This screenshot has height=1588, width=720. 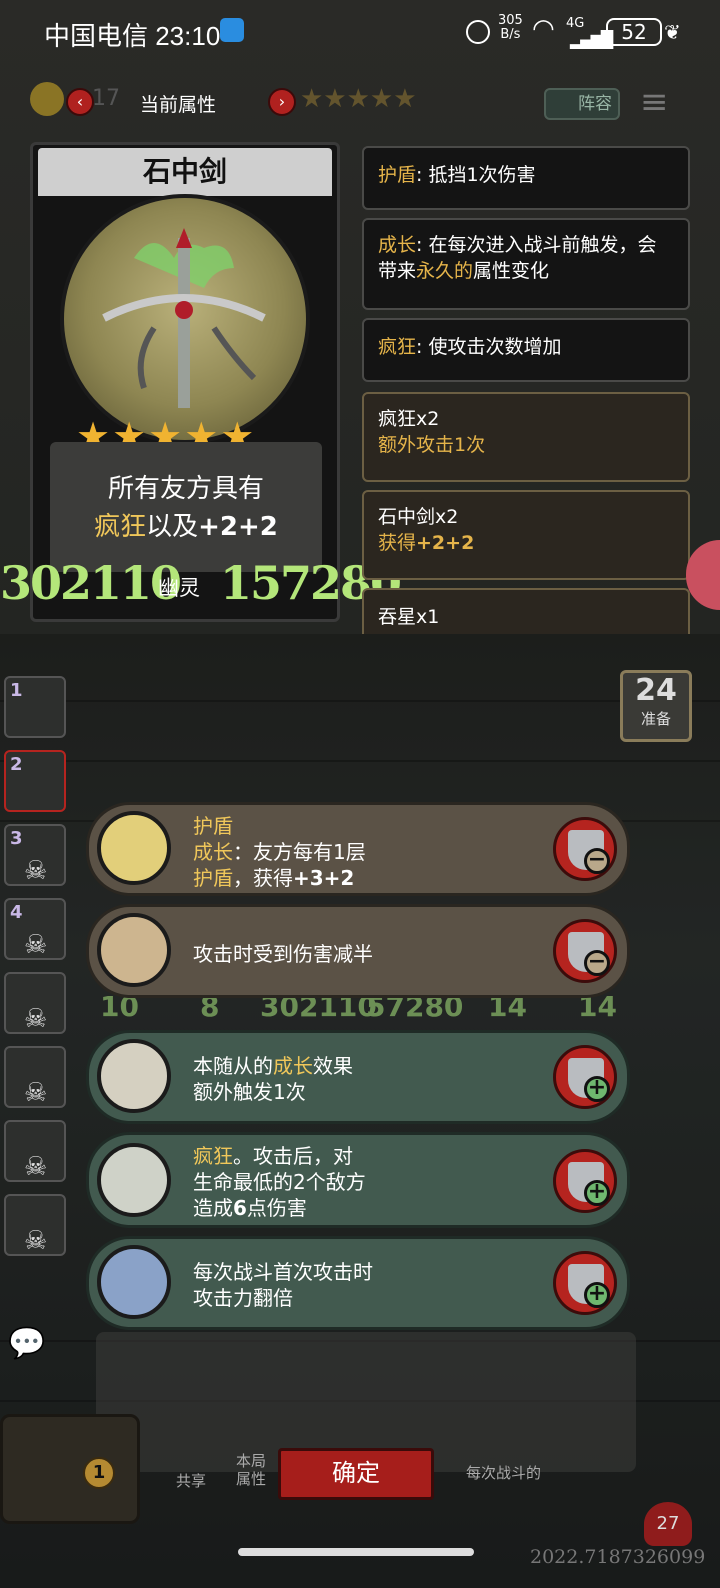 What do you see at coordinates (35, 781) in the screenshot?
I see `roster-slot-2: 2` at bounding box center [35, 781].